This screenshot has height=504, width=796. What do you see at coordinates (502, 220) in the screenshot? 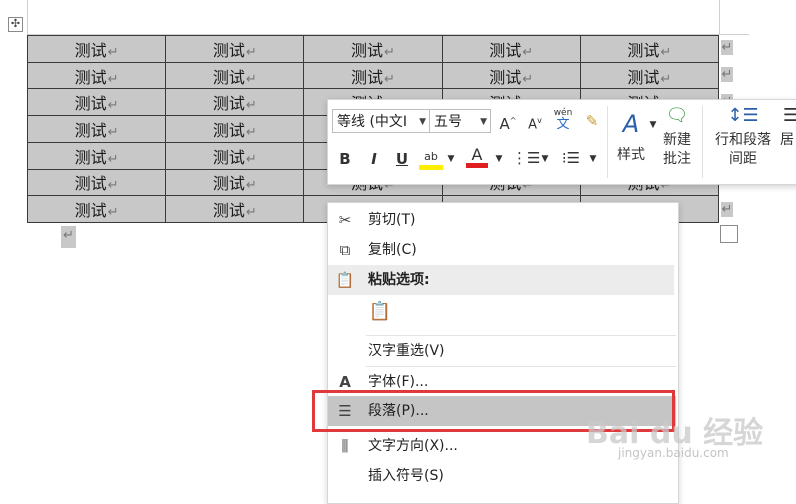
I see `menu-item-cut: ✂ 剪切(T)` at bounding box center [502, 220].